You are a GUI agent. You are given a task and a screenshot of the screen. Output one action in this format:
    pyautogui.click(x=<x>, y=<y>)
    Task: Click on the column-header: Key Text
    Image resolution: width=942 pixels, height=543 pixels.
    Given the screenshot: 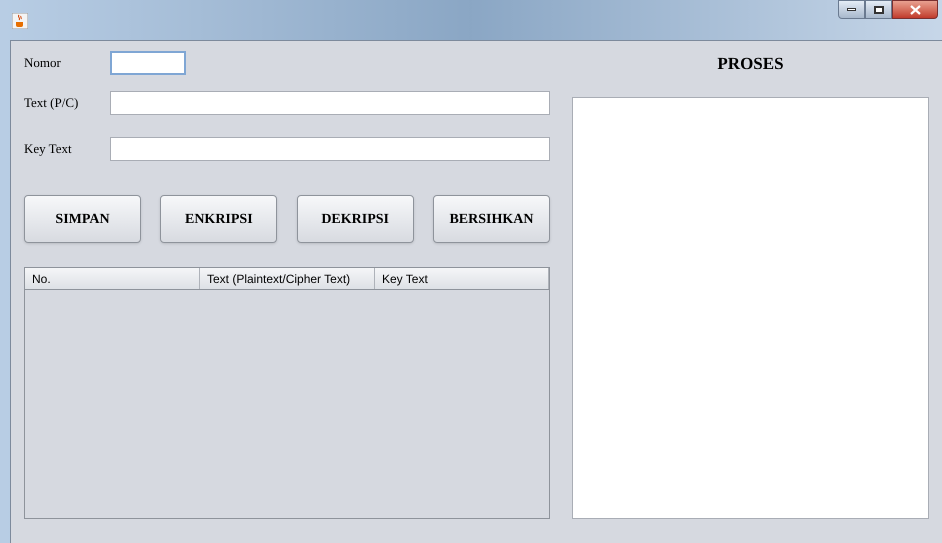 What is the action you would take?
    pyautogui.click(x=462, y=278)
    